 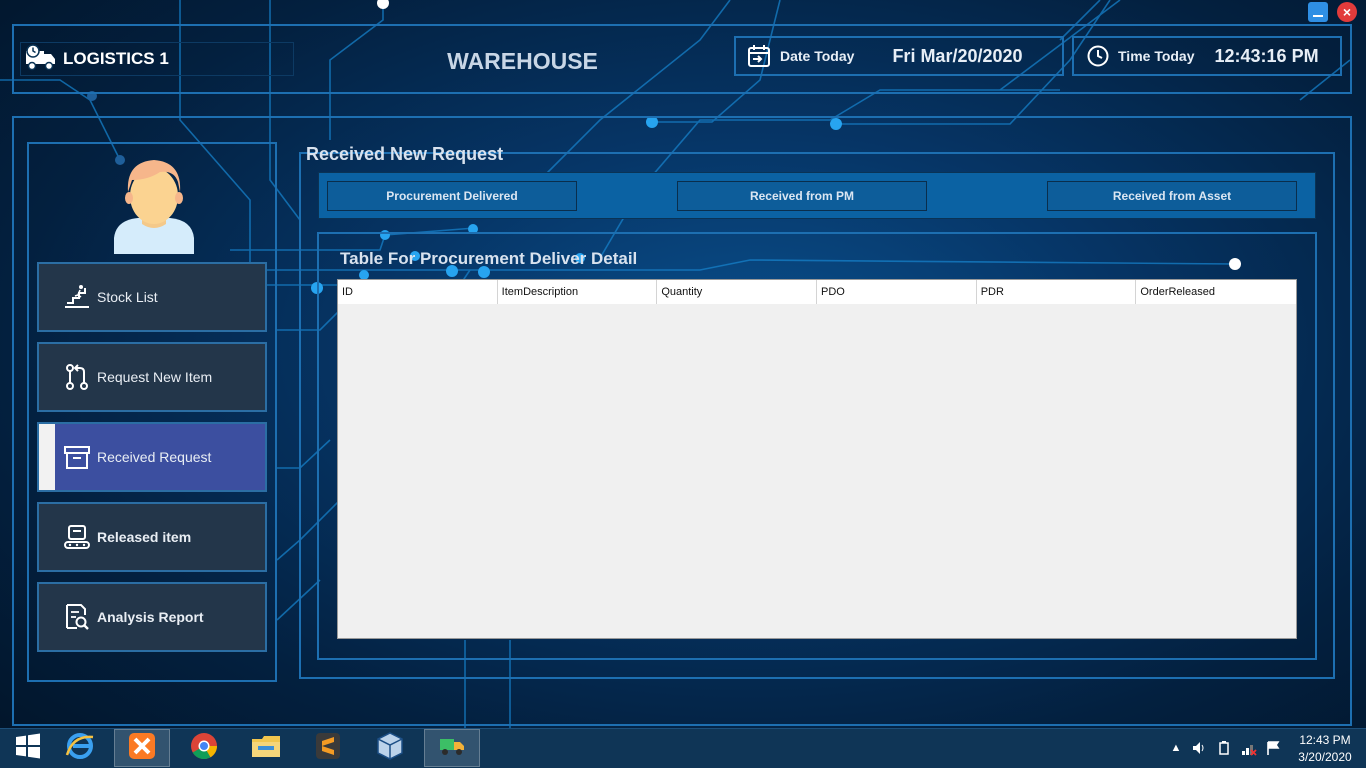 What do you see at coordinates (1266, 55) in the screenshot?
I see `time-value: 12:43:16 PM` at bounding box center [1266, 55].